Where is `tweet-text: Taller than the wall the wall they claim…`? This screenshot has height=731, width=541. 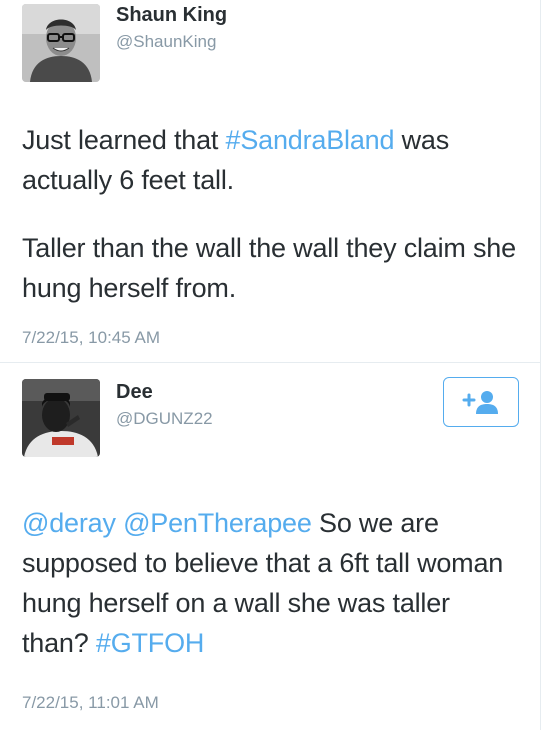
tweet-text: Taller than the wall the wall they claim… is located at coordinates (269, 268).